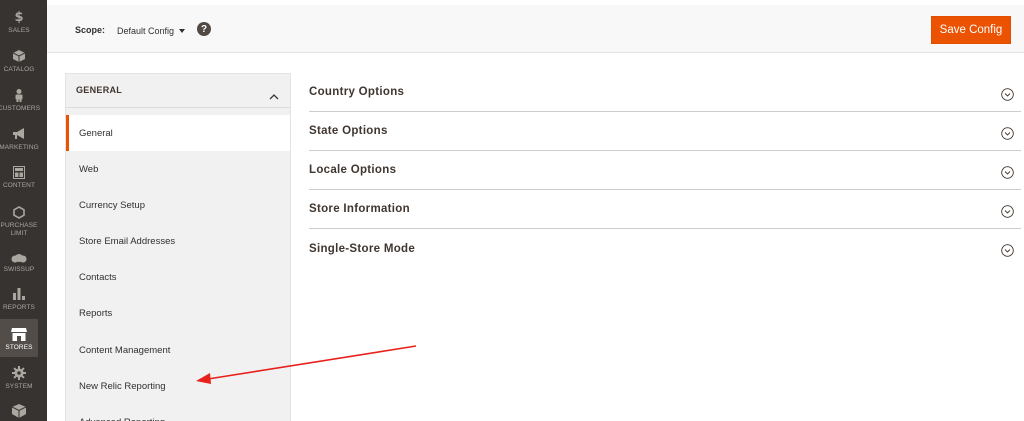  What do you see at coordinates (19, 95) in the screenshot?
I see `person-icon` at bounding box center [19, 95].